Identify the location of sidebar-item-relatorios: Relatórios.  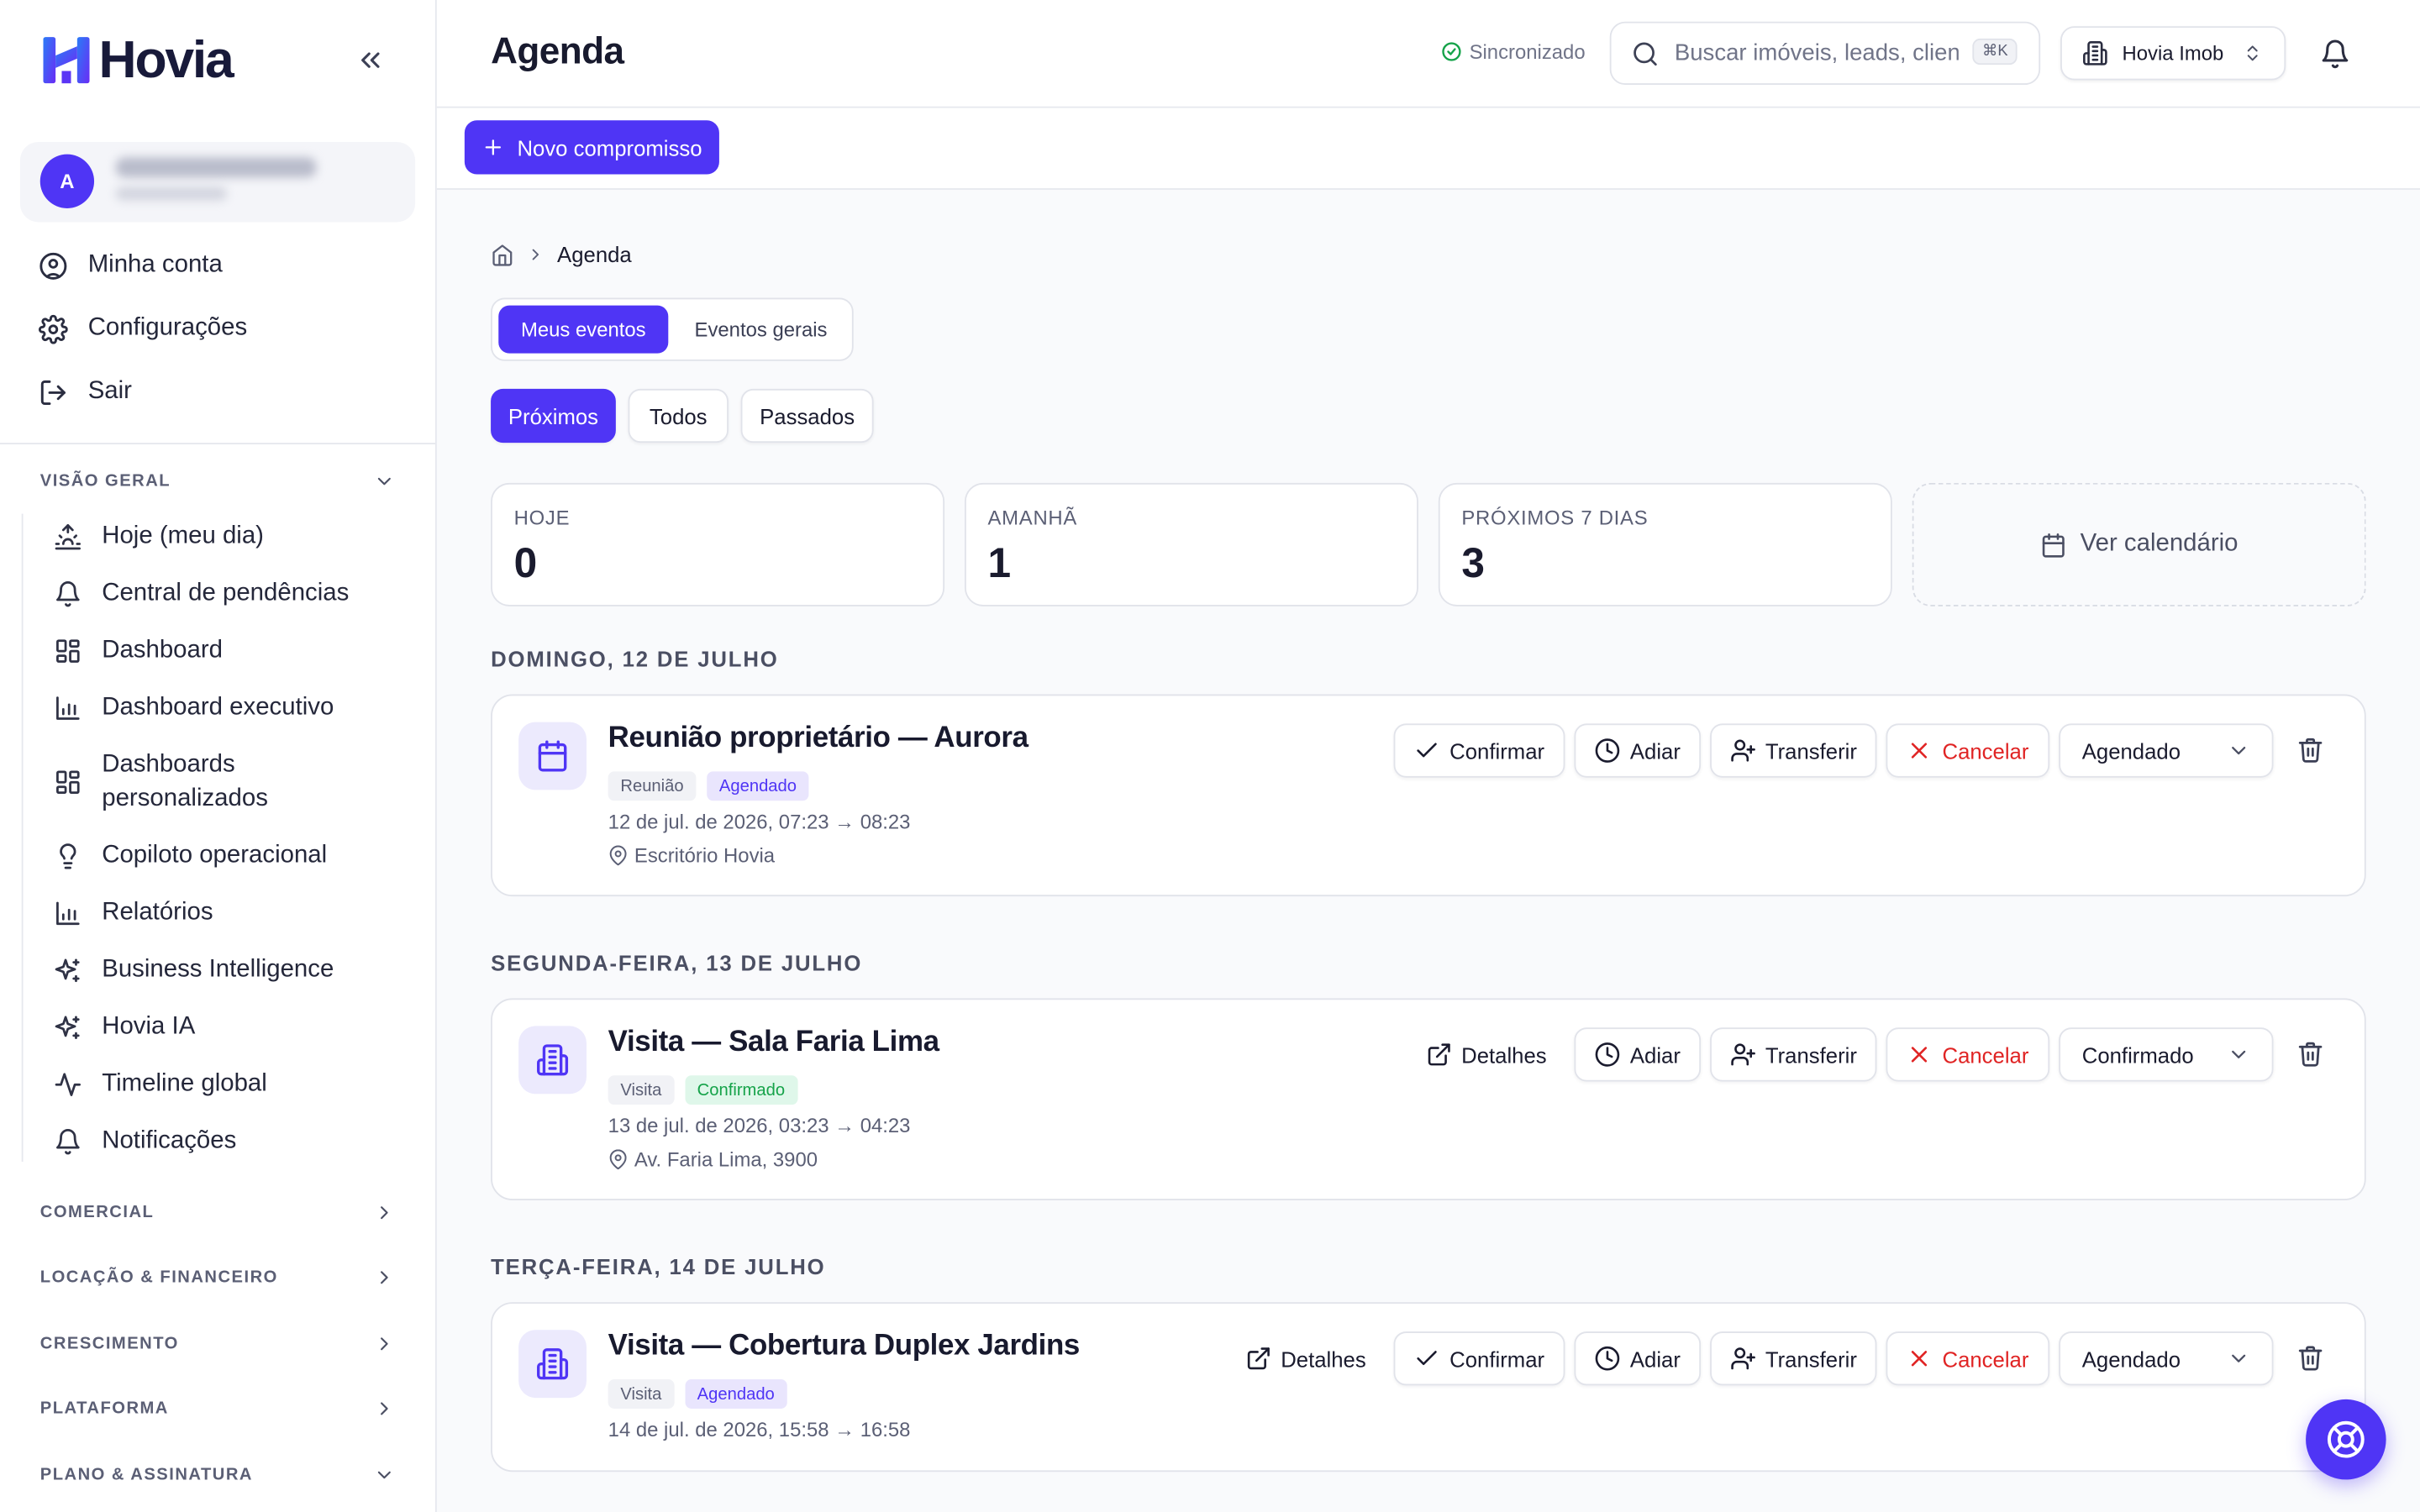
(224, 913).